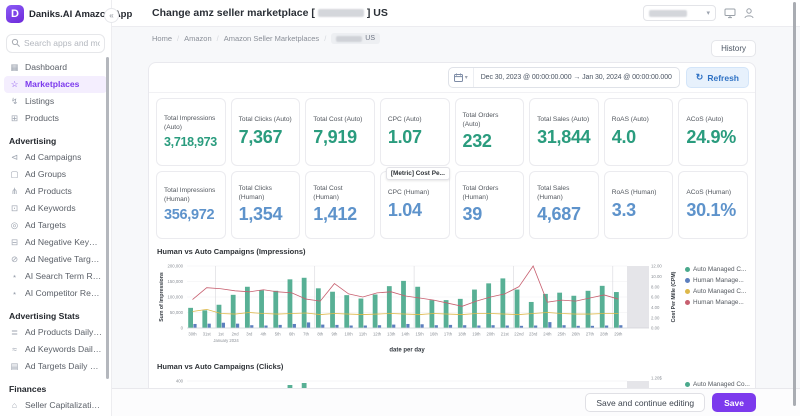  I want to click on kpi-label: Total Cost (Human), so click(328, 192).